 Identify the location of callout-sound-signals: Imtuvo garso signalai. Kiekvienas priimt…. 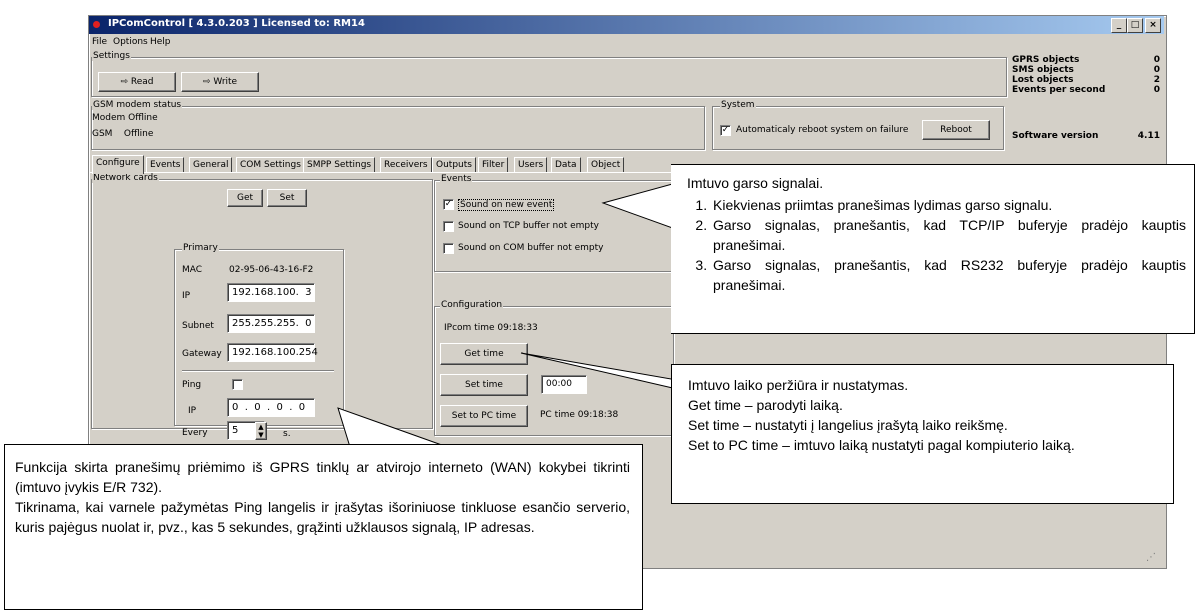
(933, 249).